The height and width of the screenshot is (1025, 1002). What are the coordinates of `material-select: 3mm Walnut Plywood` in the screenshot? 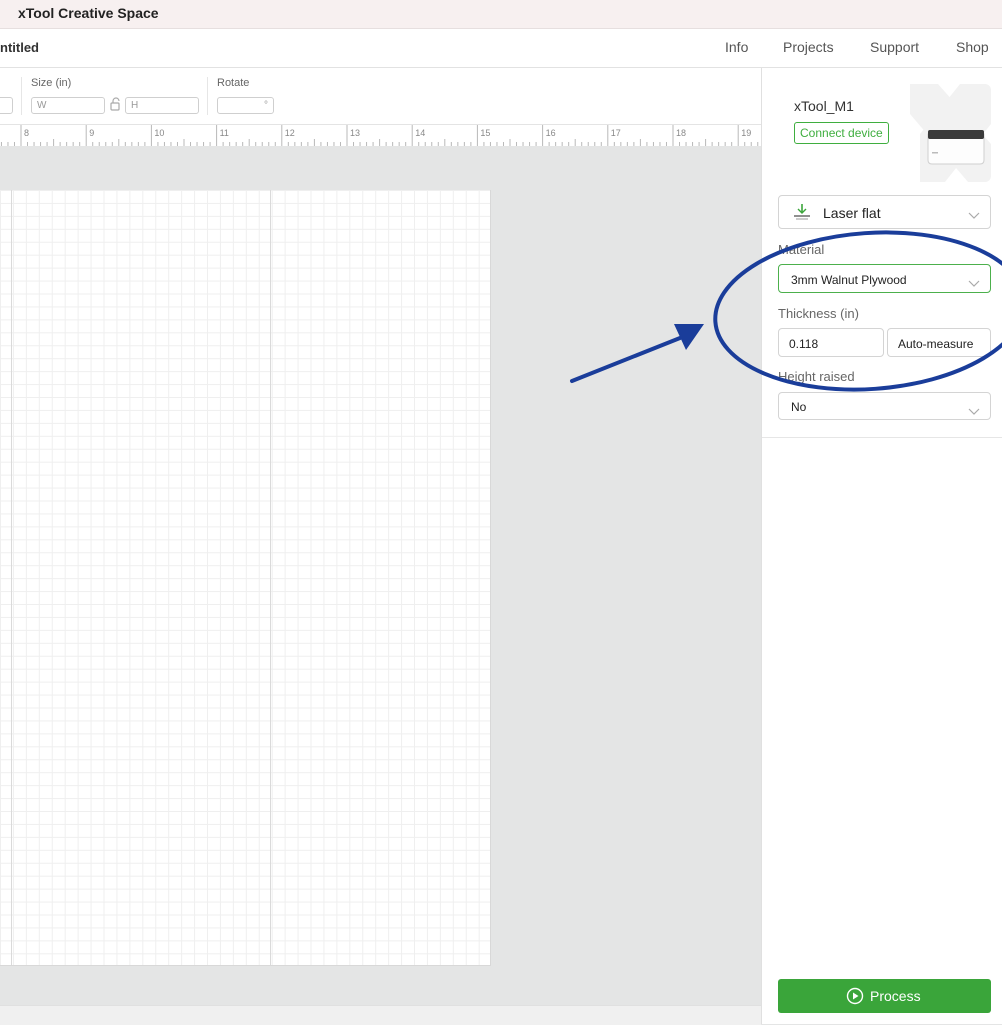 It's located at (884, 278).